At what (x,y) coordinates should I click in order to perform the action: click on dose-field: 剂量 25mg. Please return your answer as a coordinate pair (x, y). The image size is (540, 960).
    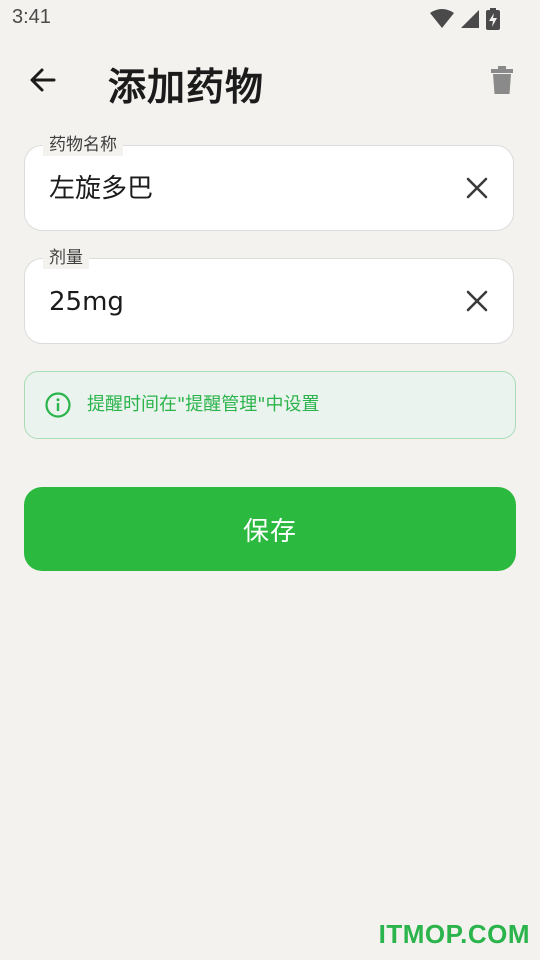
    Looking at the image, I should click on (269, 296).